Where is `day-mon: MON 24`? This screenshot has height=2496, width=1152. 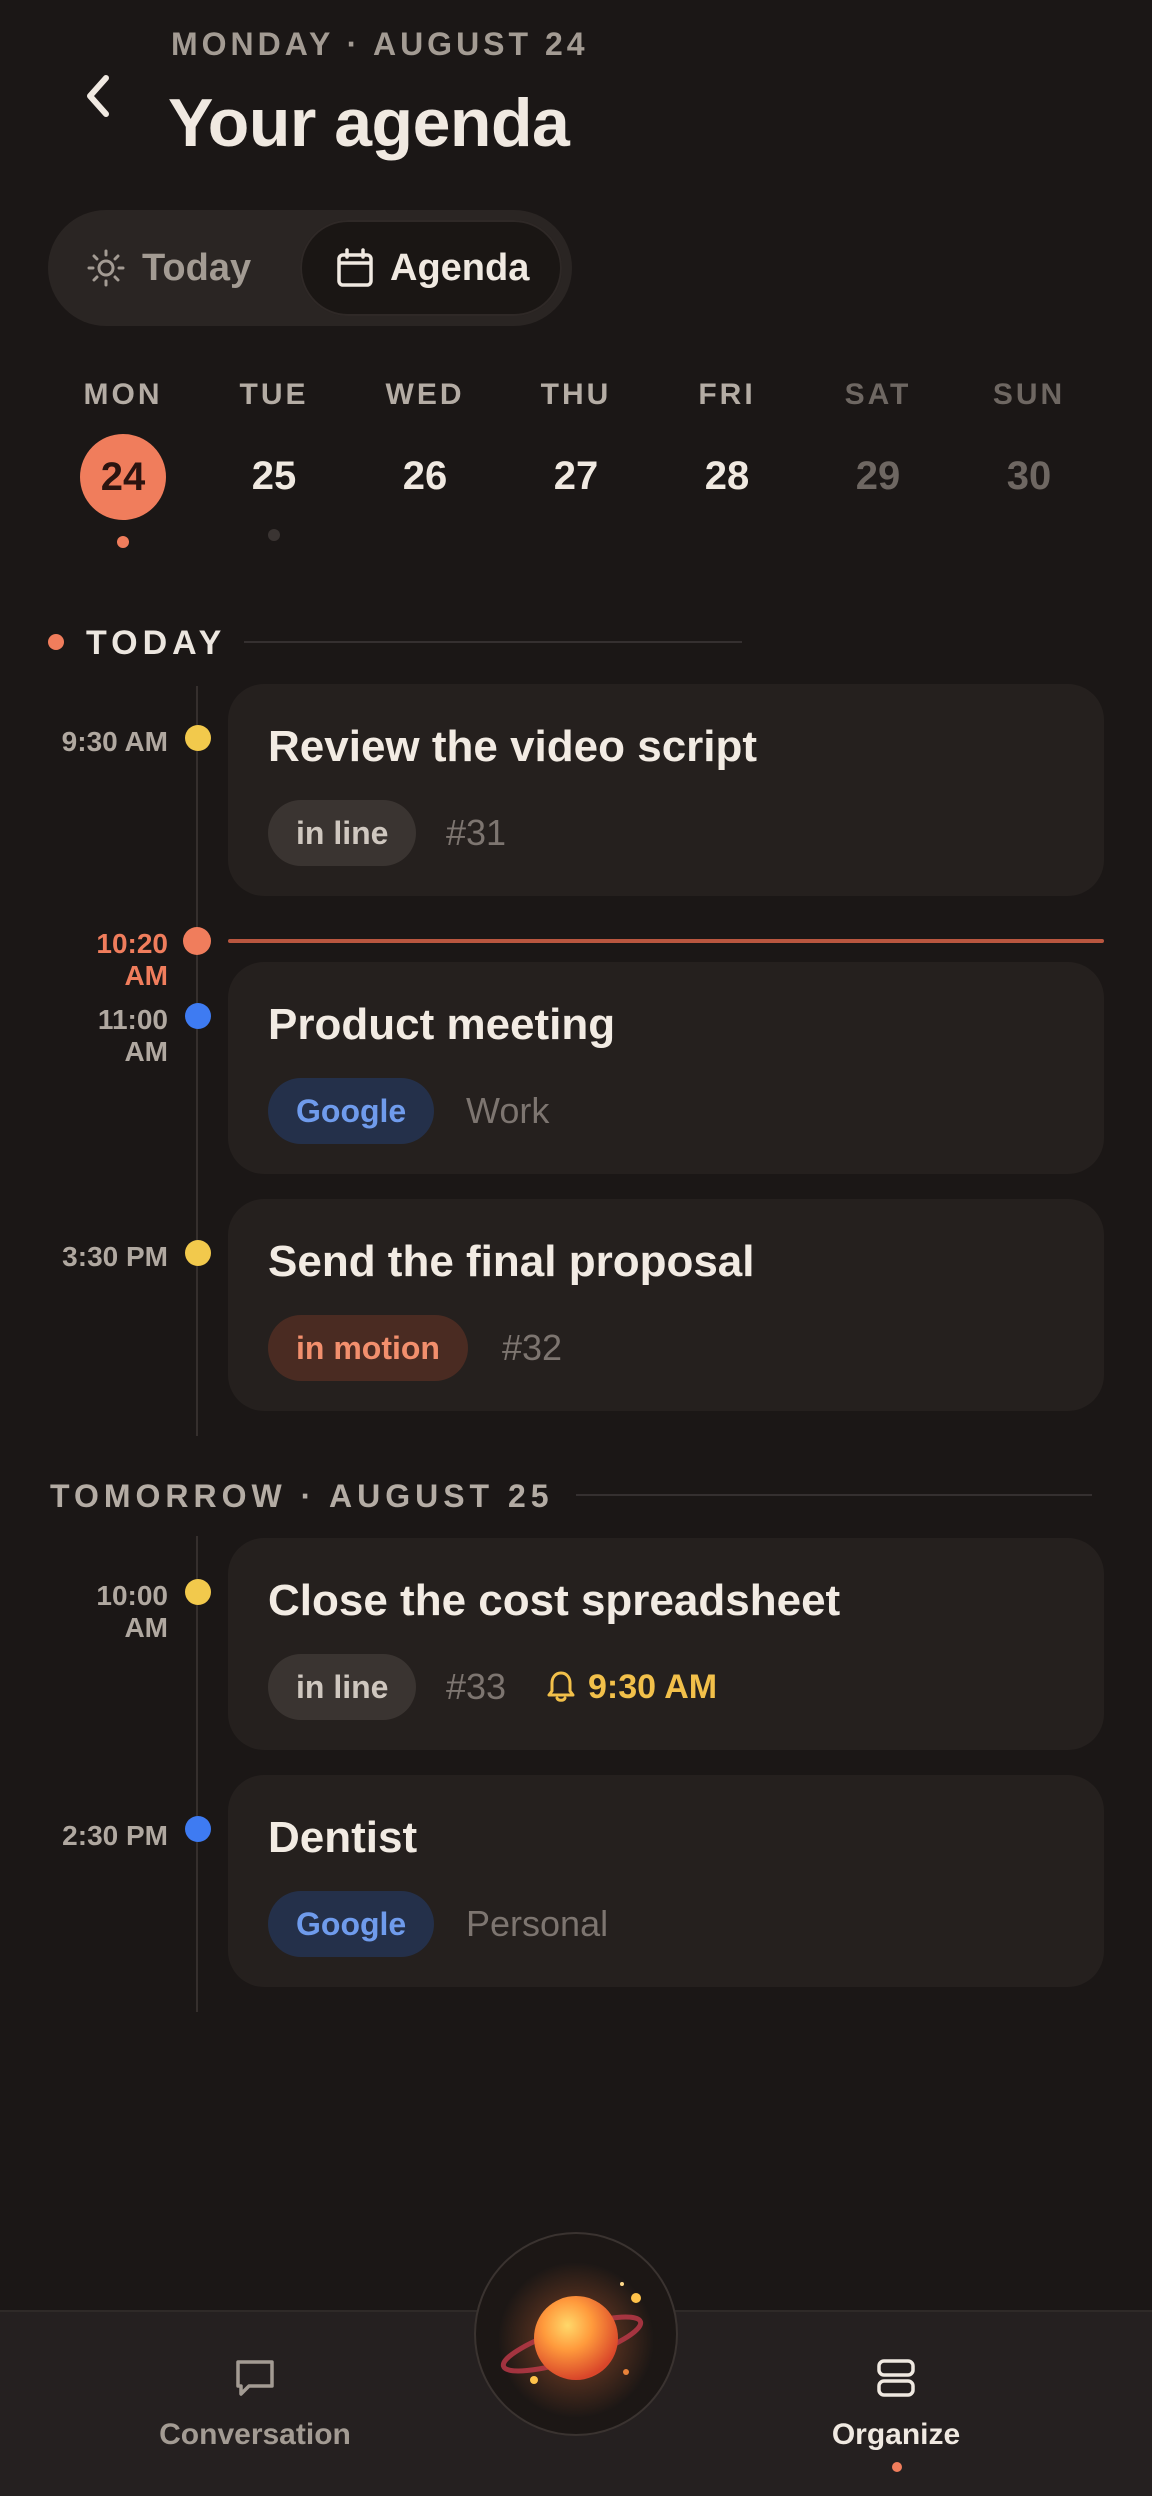
day-mon: MON 24 is located at coordinates (123, 463).